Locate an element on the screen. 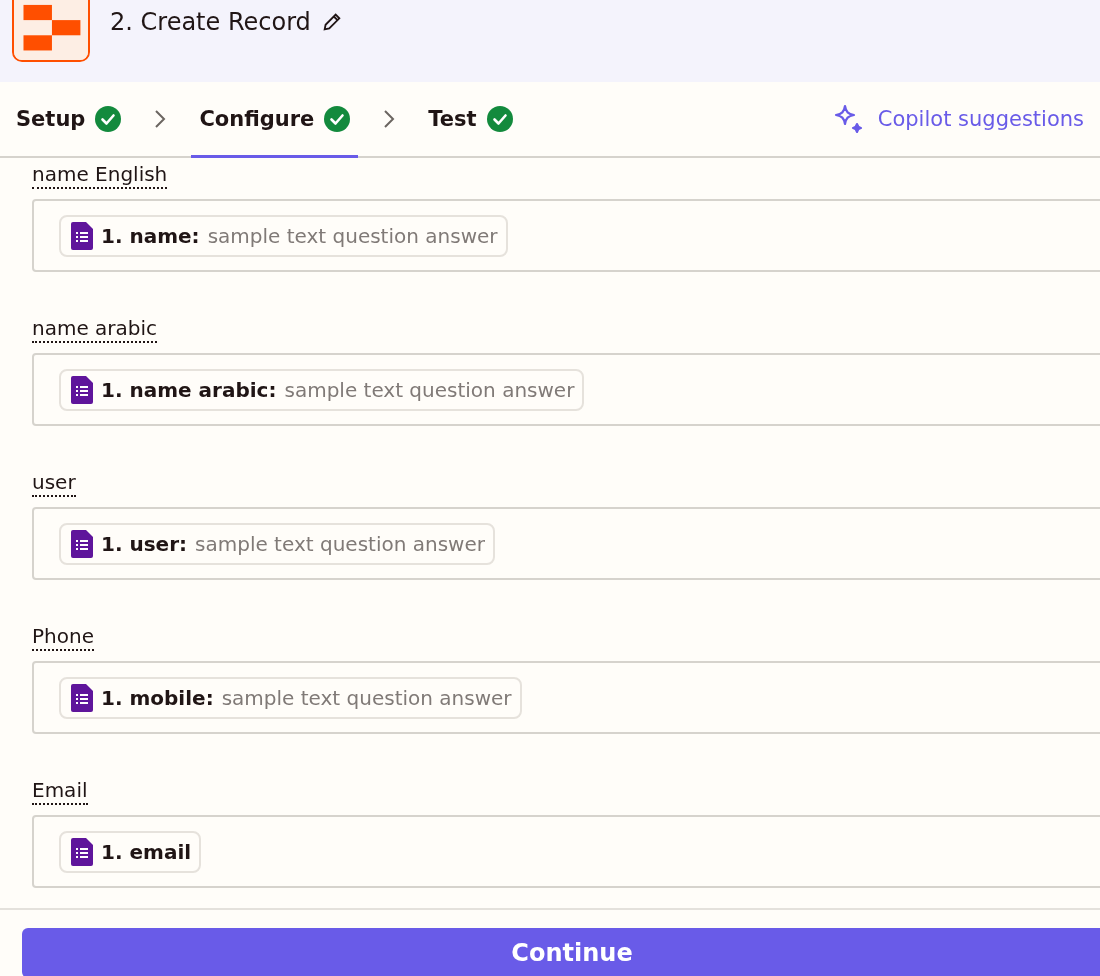  copilot-suggestions-link: Copilot suggestions is located at coordinates (965, 119).